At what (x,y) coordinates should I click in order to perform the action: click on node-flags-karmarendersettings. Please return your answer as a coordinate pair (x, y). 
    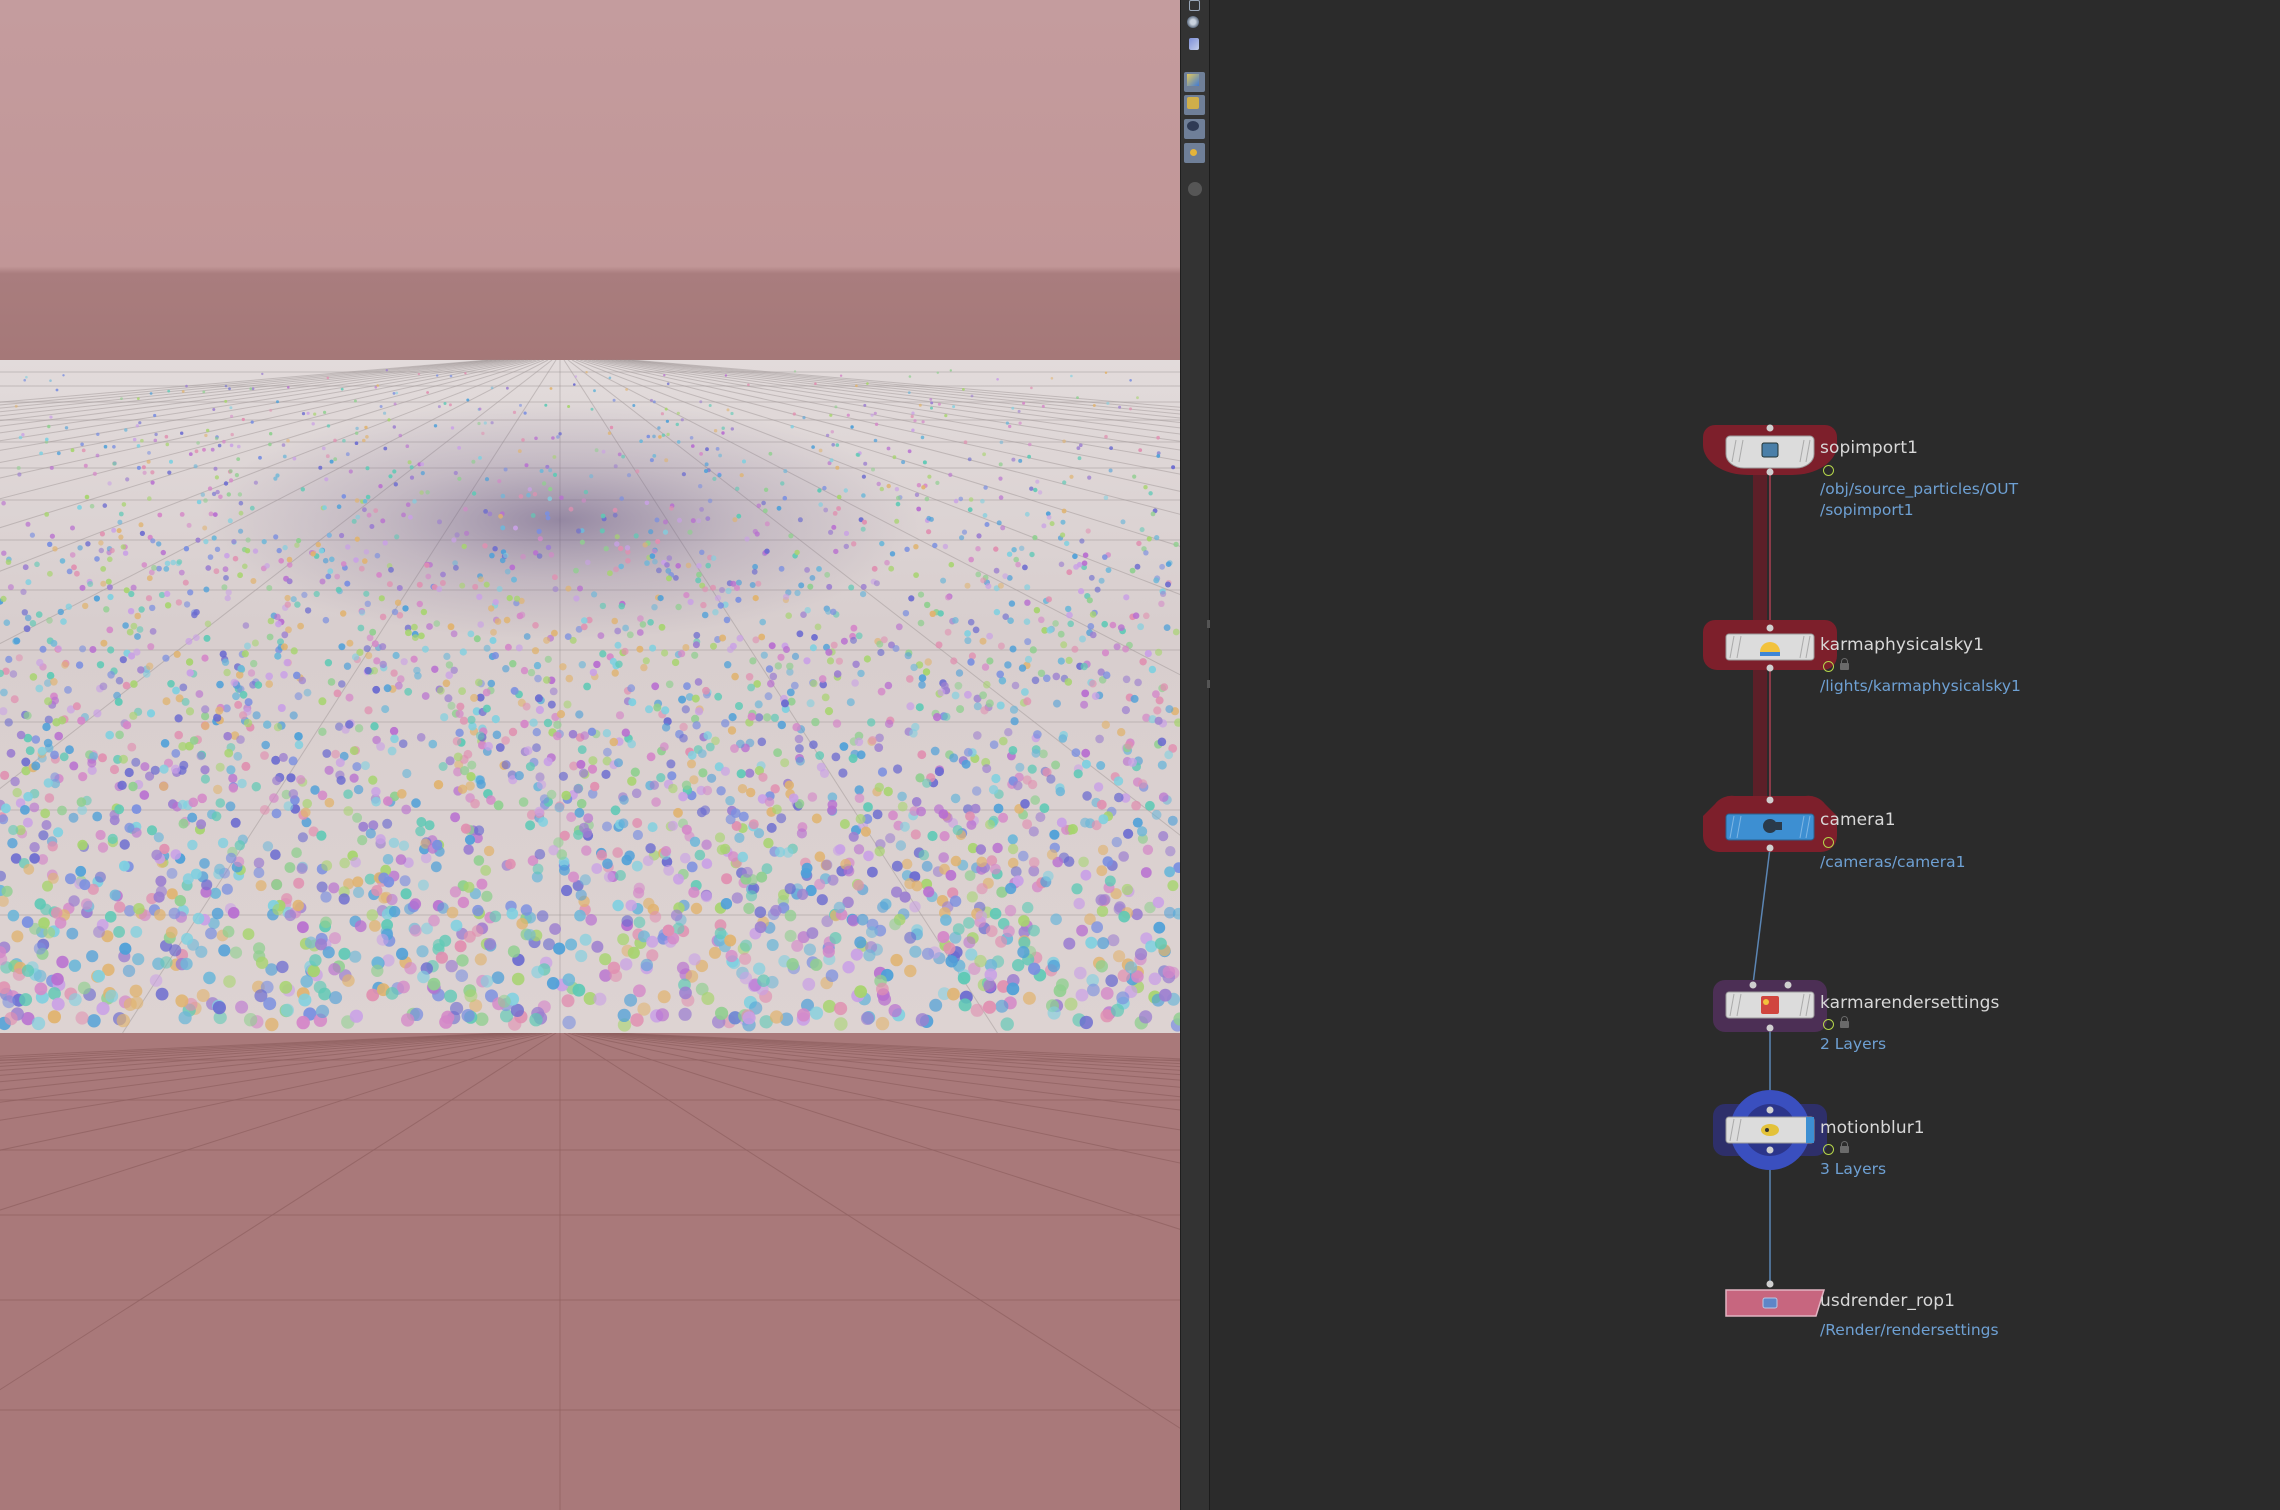
    Looking at the image, I should click on (1843, 1023).